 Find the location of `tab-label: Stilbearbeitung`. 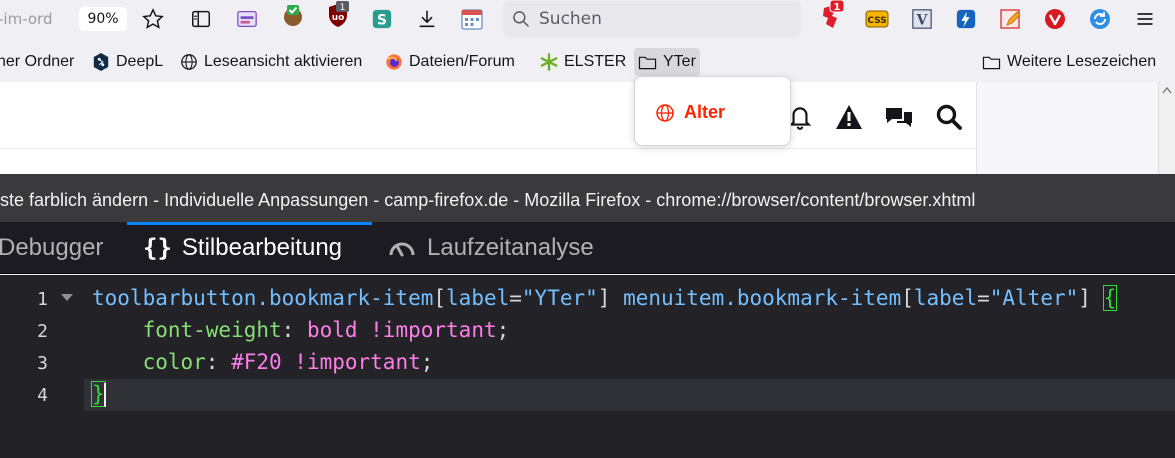

tab-label: Stilbearbeitung is located at coordinates (262, 247).